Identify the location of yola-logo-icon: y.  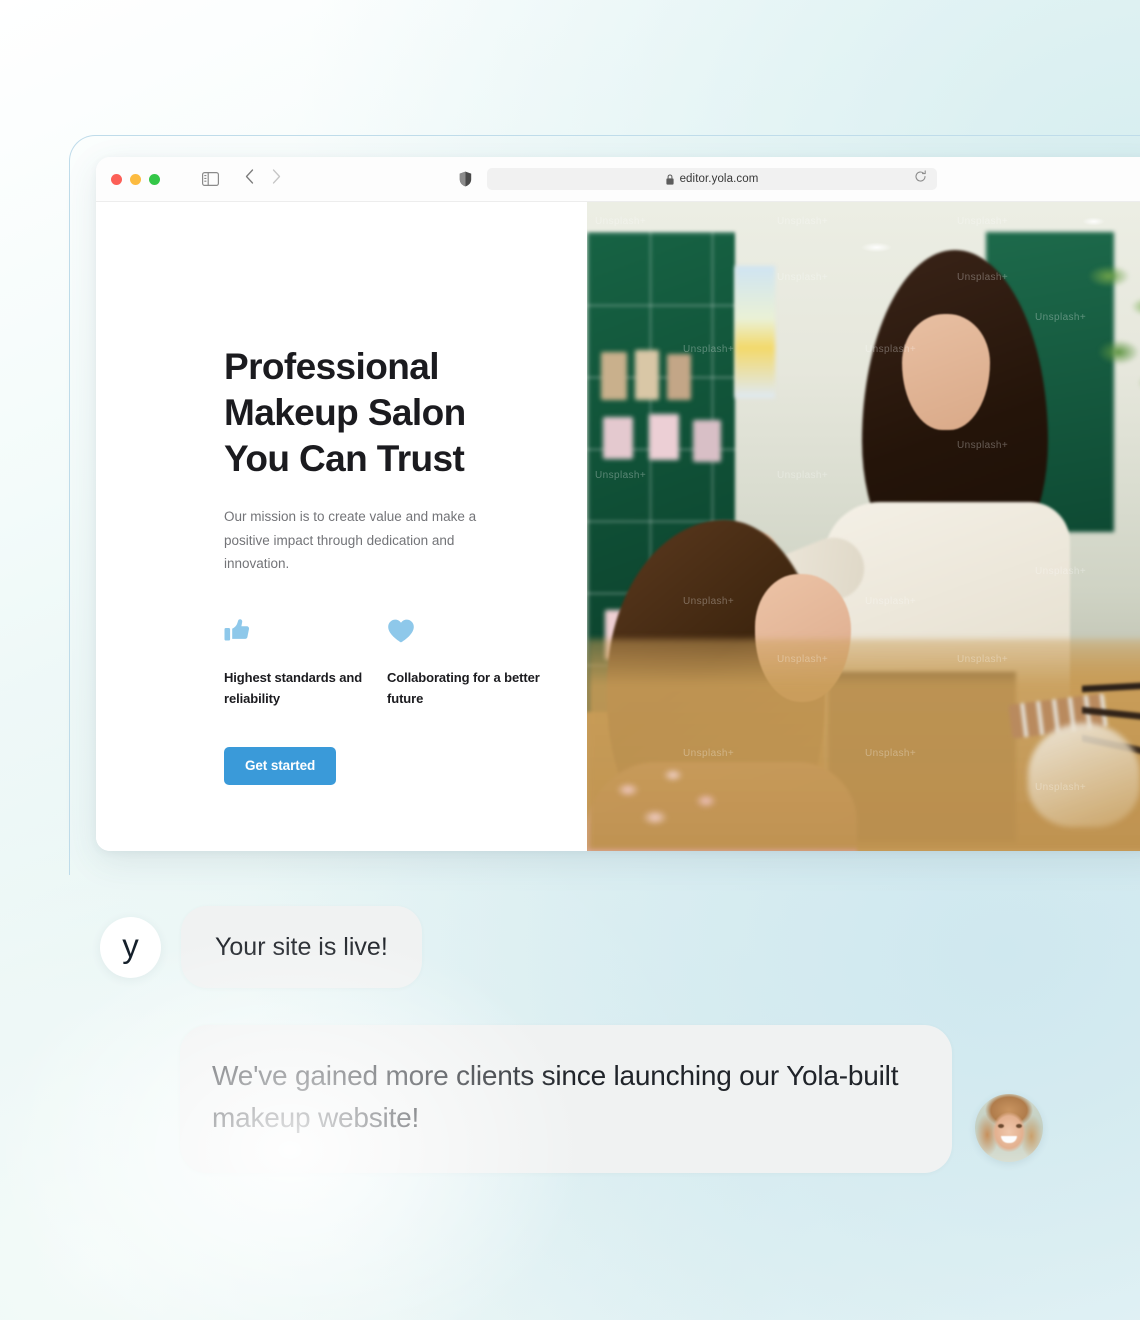
(130, 945).